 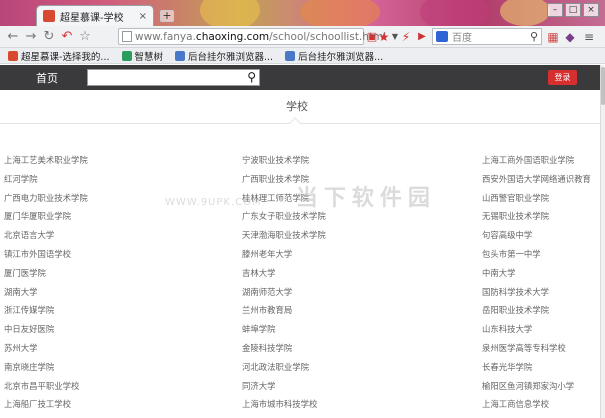 What do you see at coordinates (570, 37) in the screenshot?
I see `skin-icon: ◆` at bounding box center [570, 37].